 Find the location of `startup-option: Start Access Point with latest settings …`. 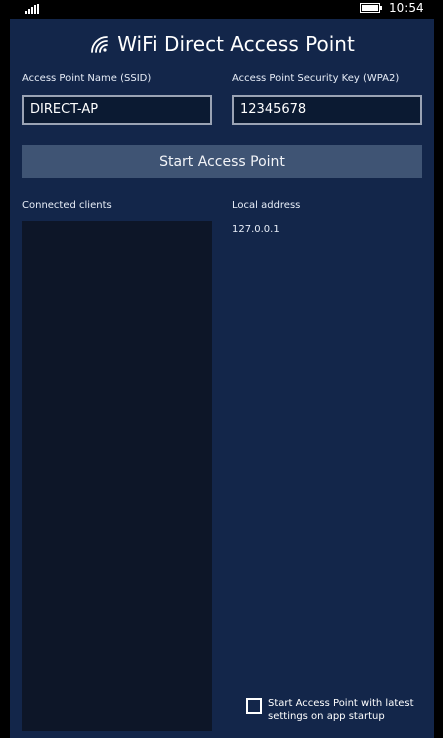

startup-option: Start Access Point with latest settings … is located at coordinates (336, 713).